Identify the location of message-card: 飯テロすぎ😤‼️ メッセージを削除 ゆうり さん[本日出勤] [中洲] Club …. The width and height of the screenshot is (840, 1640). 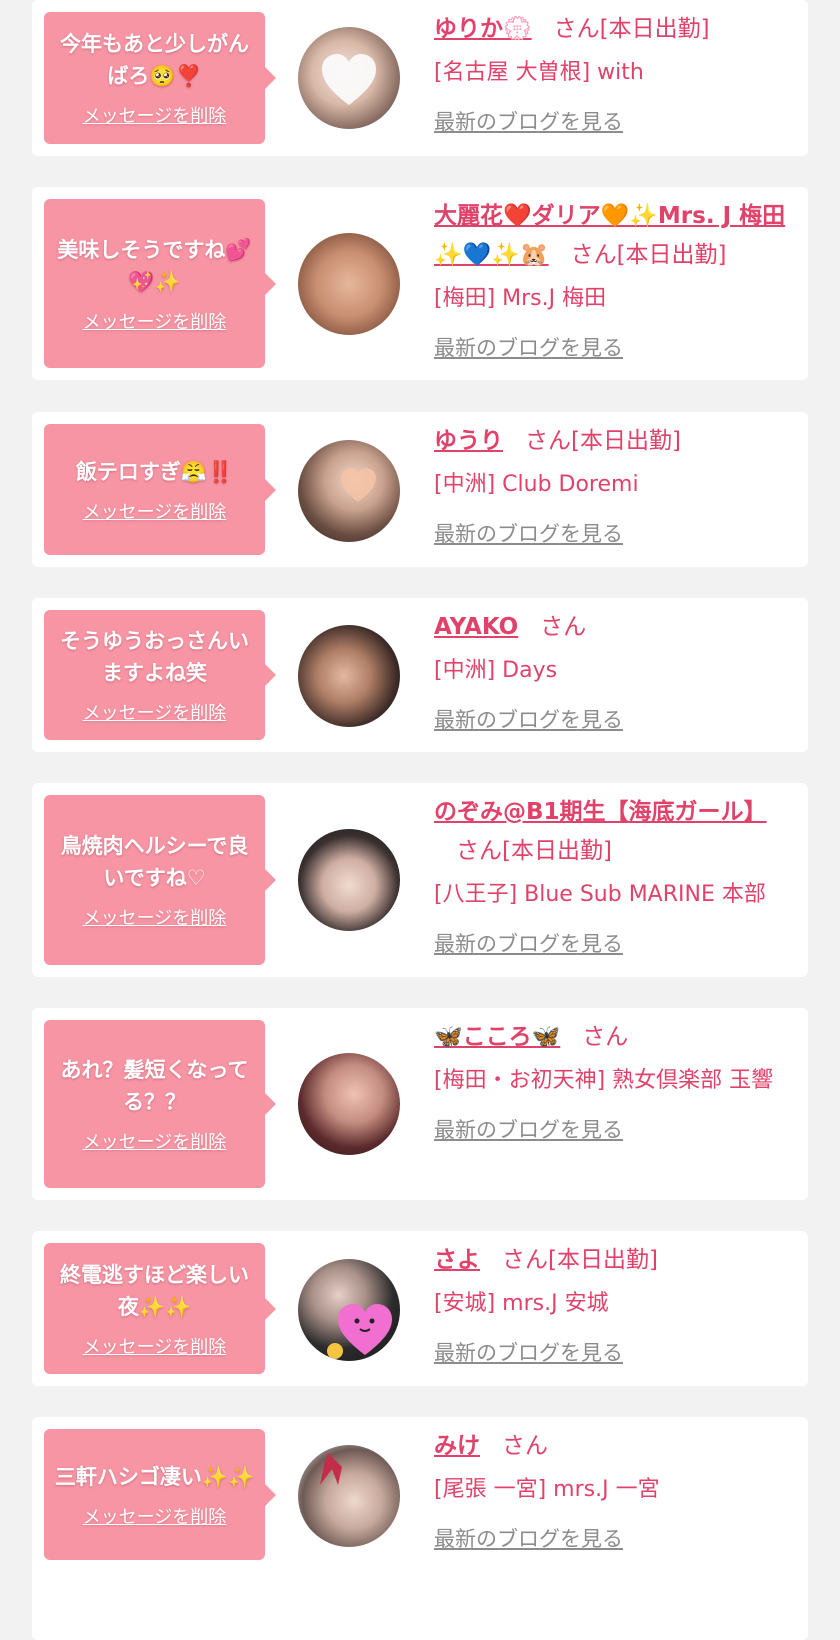
(420, 489).